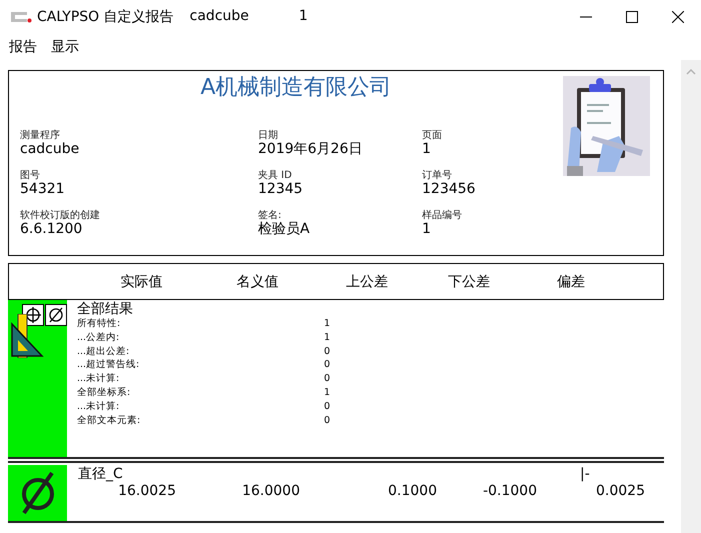 The width and height of the screenshot is (701, 533). What do you see at coordinates (571, 281) in the screenshot?
I see `column-header: 偏差` at bounding box center [571, 281].